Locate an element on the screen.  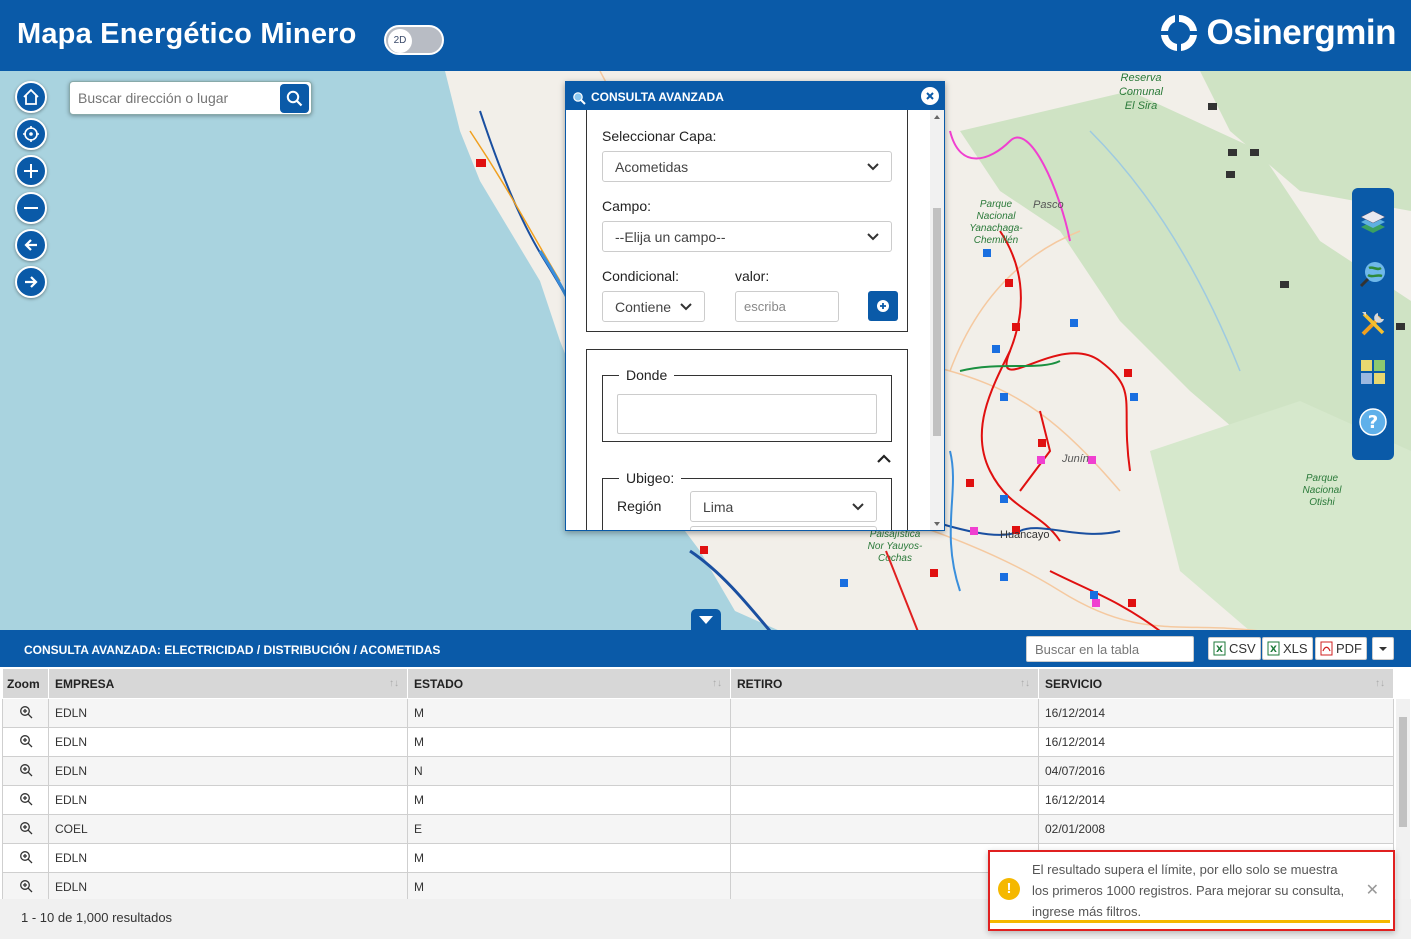
pdf-file-icon is located at coordinates (1326, 648).